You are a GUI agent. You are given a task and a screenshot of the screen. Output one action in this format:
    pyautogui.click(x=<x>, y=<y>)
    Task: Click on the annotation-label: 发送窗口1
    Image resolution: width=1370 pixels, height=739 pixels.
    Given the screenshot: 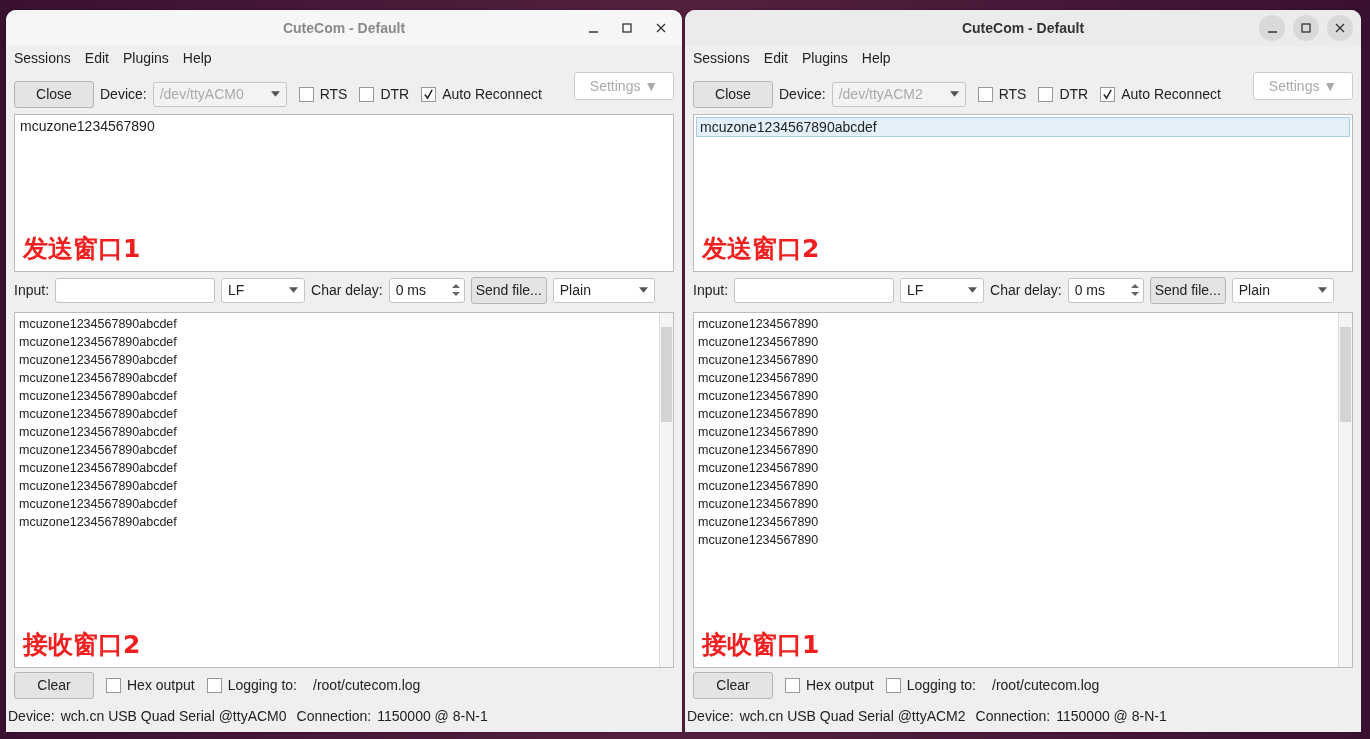 What is the action you would take?
    pyautogui.click(x=82, y=249)
    